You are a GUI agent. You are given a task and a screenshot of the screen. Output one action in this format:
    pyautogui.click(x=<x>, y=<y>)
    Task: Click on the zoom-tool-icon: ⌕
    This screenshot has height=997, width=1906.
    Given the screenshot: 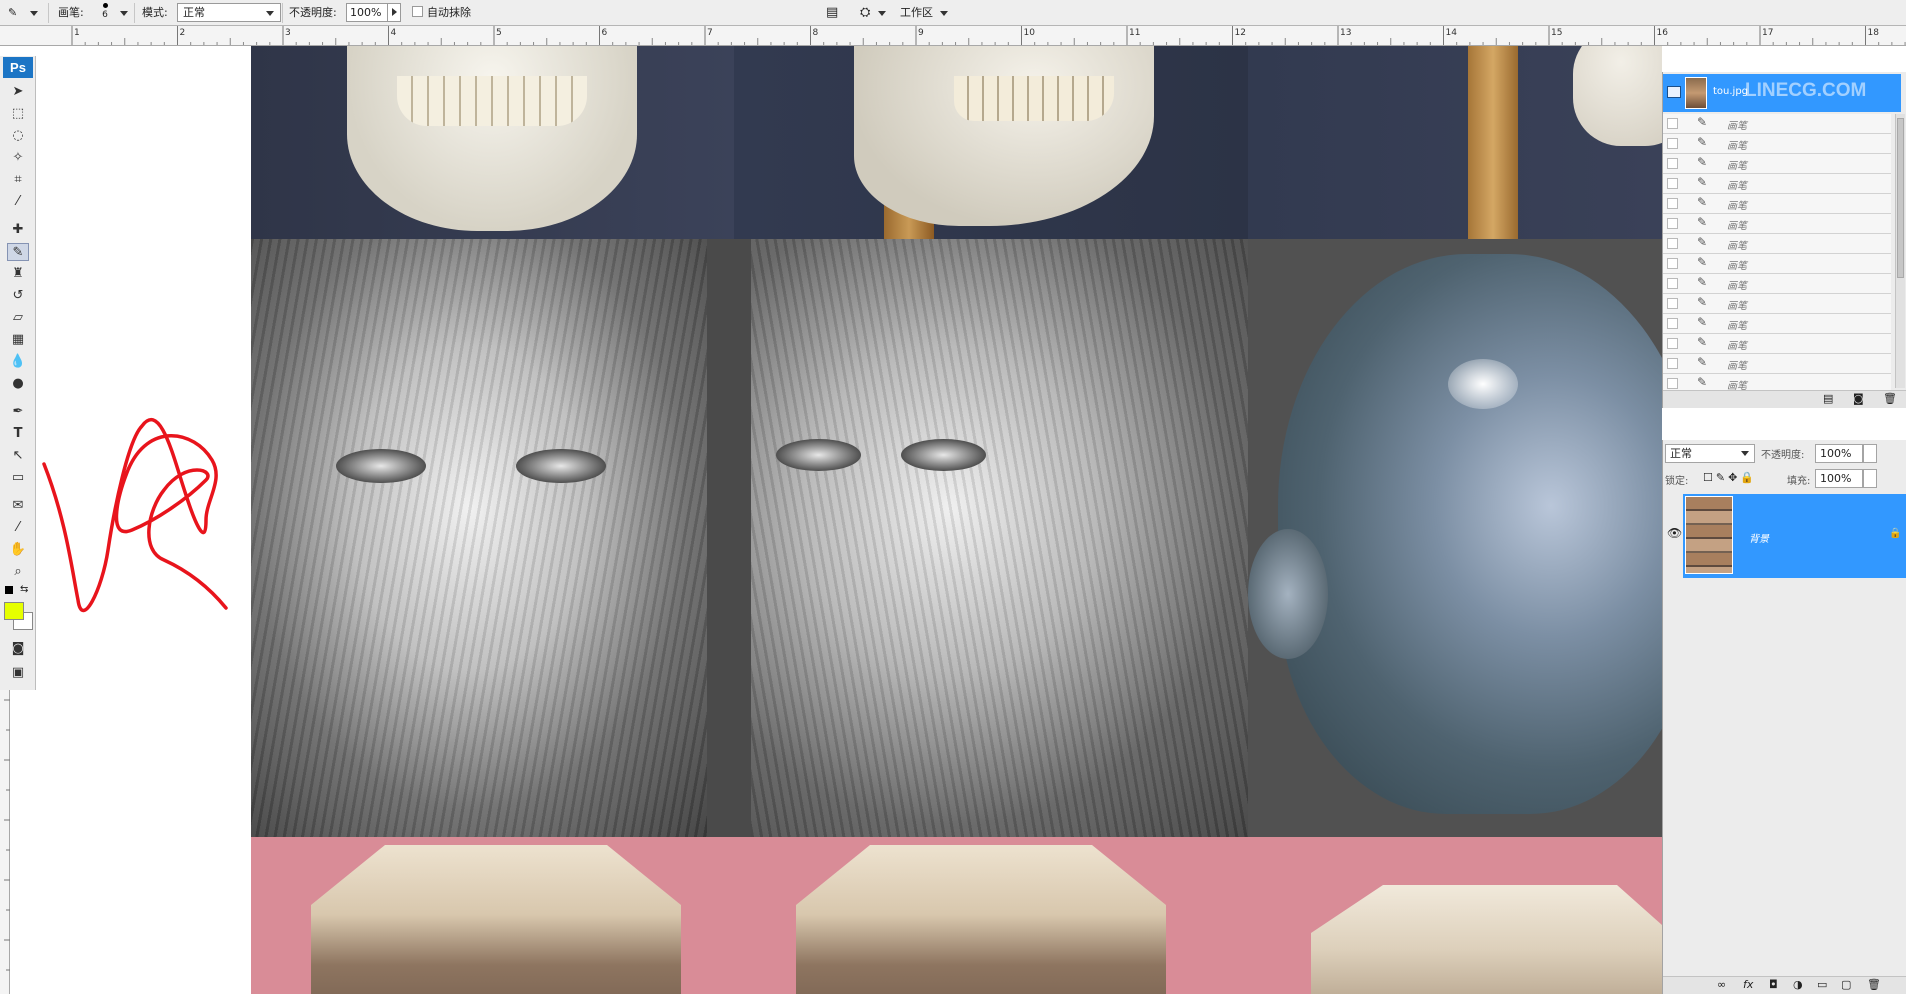 What is the action you would take?
    pyautogui.click(x=18, y=572)
    